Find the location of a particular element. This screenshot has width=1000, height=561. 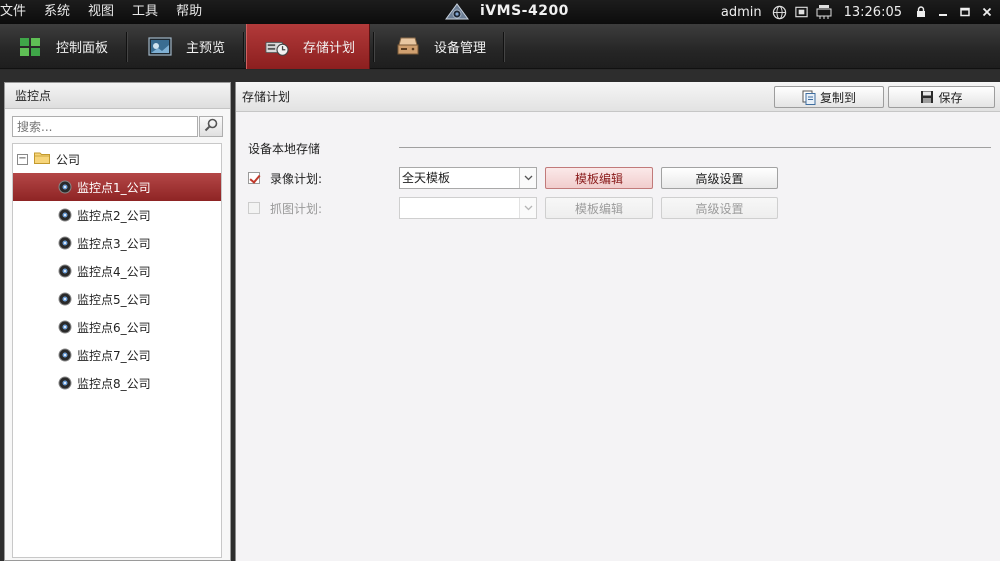

close-icon is located at coordinates (987, 12).